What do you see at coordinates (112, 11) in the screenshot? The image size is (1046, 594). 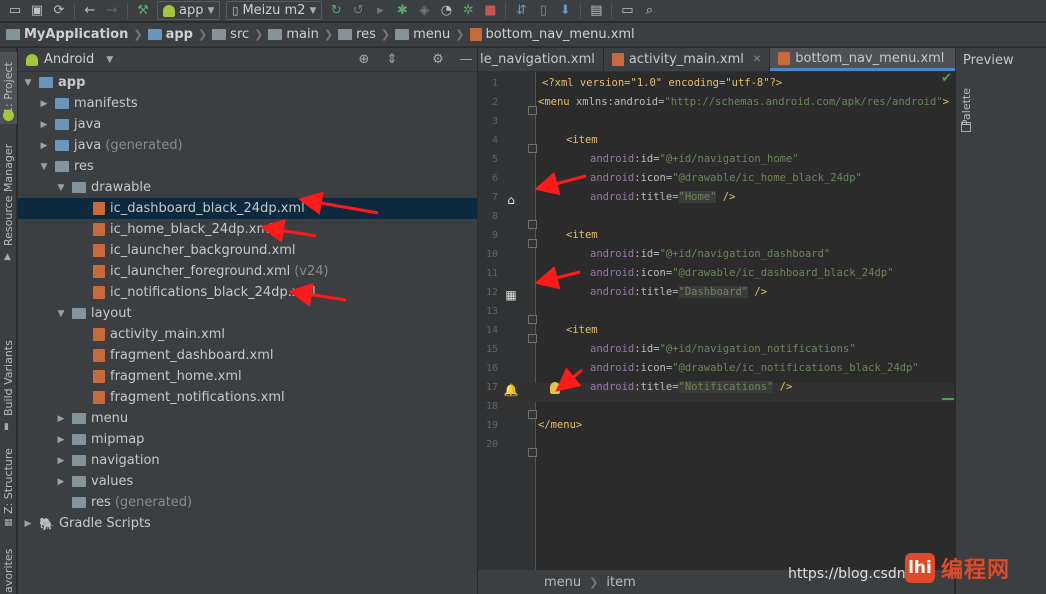 I see `forward-icon: →` at bounding box center [112, 11].